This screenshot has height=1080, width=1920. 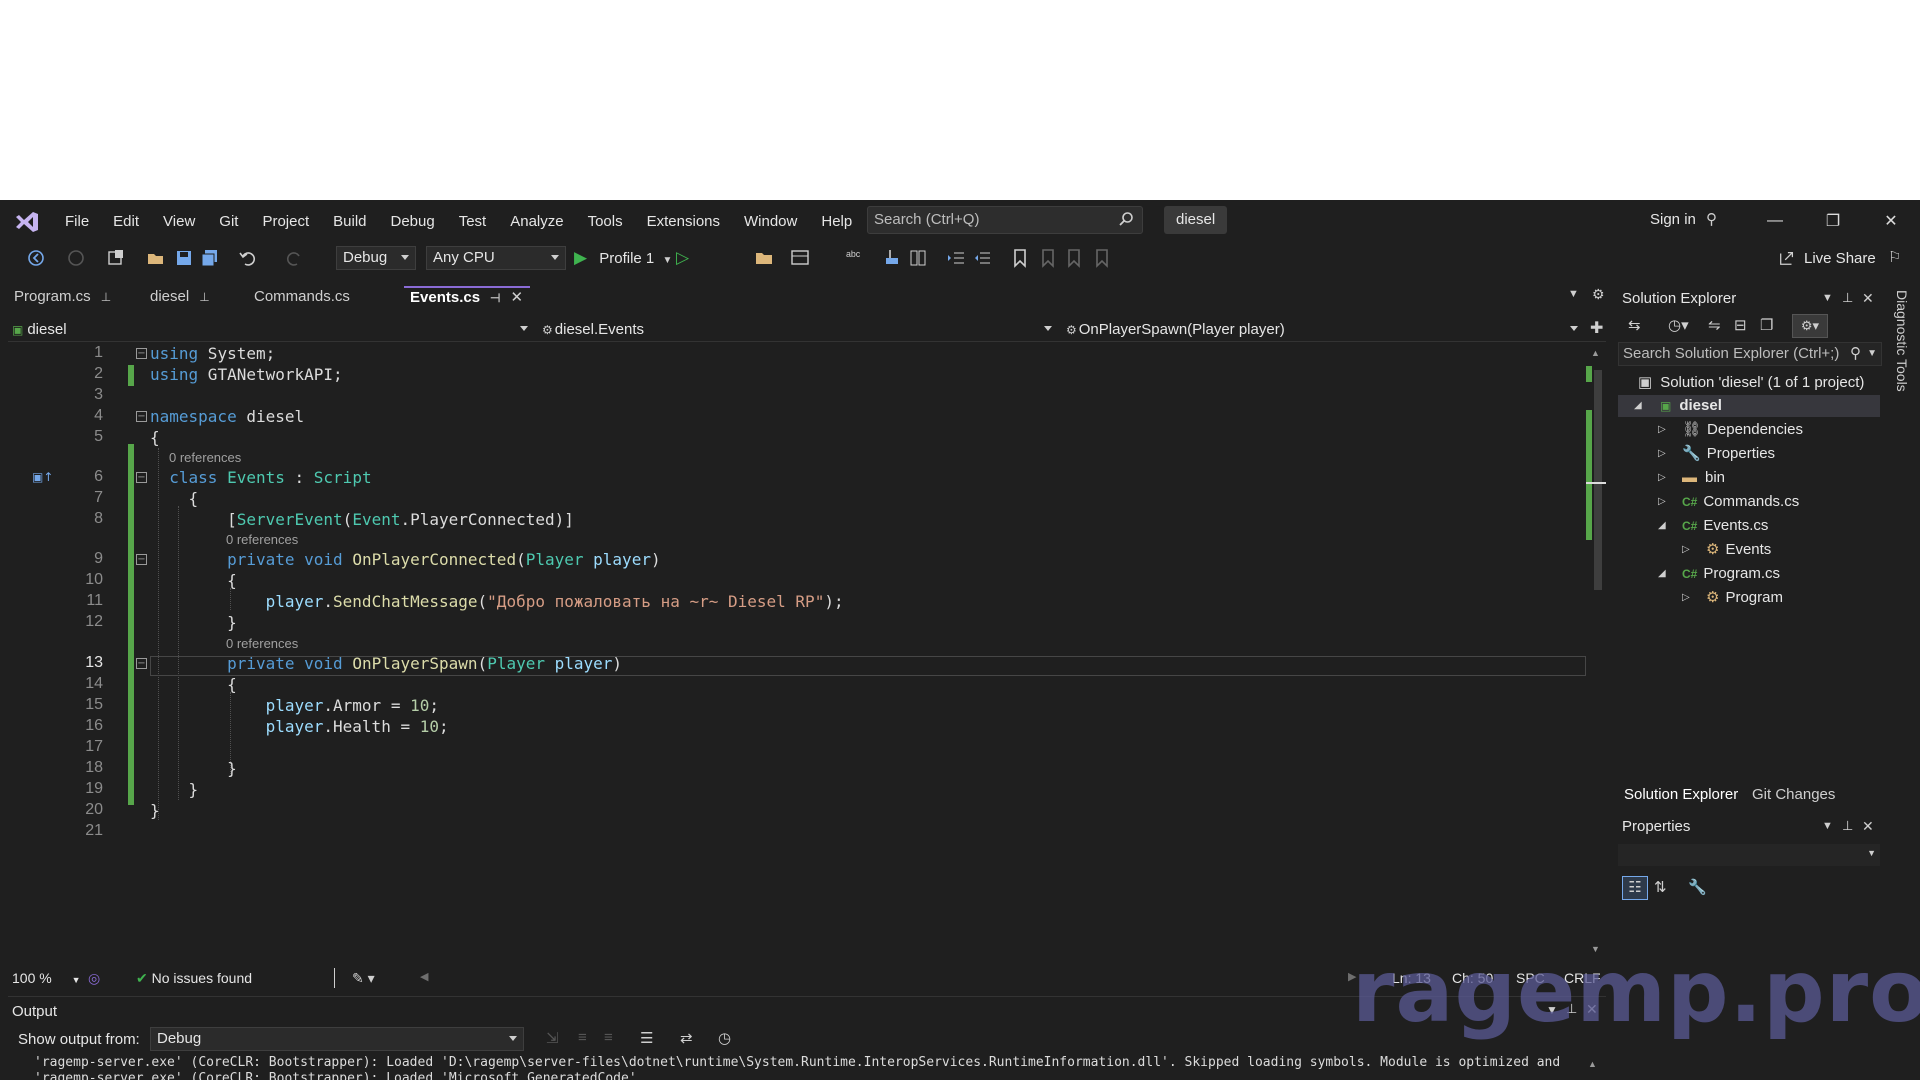 What do you see at coordinates (63, 297) in the screenshot?
I see `tab-program-cs: Program.cs ⊥` at bounding box center [63, 297].